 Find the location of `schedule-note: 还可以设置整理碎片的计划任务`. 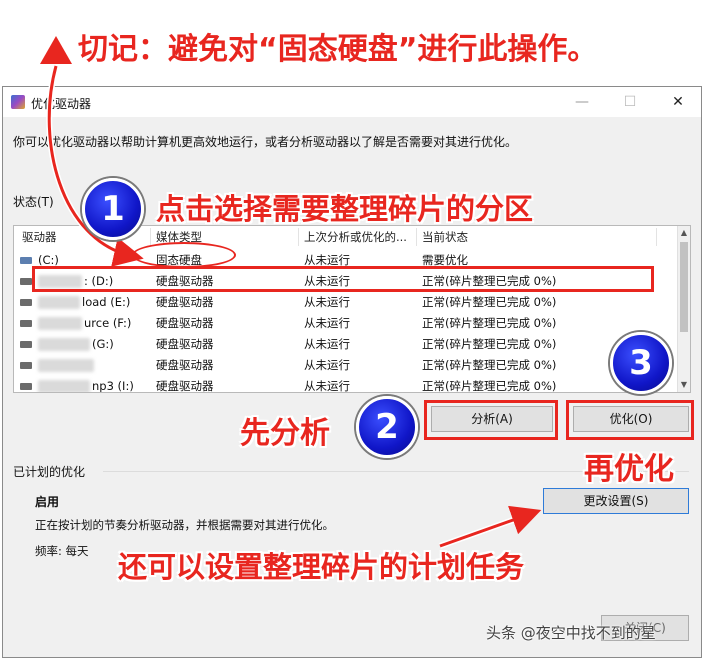

schedule-note: 还可以设置整理碎片的计划任务 is located at coordinates (321, 567).